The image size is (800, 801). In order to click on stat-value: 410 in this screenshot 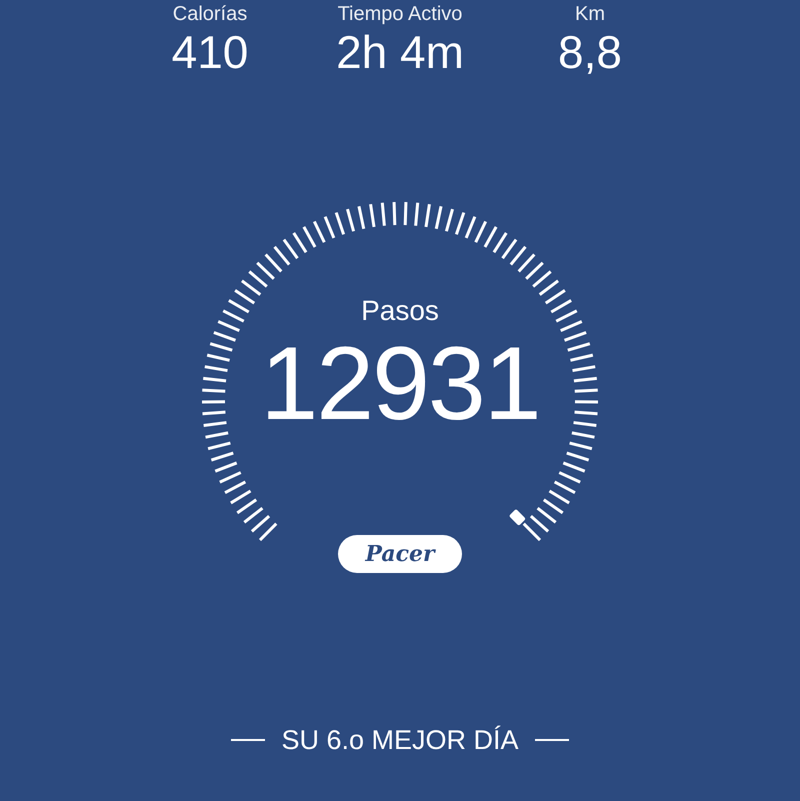, I will do `click(210, 52)`.